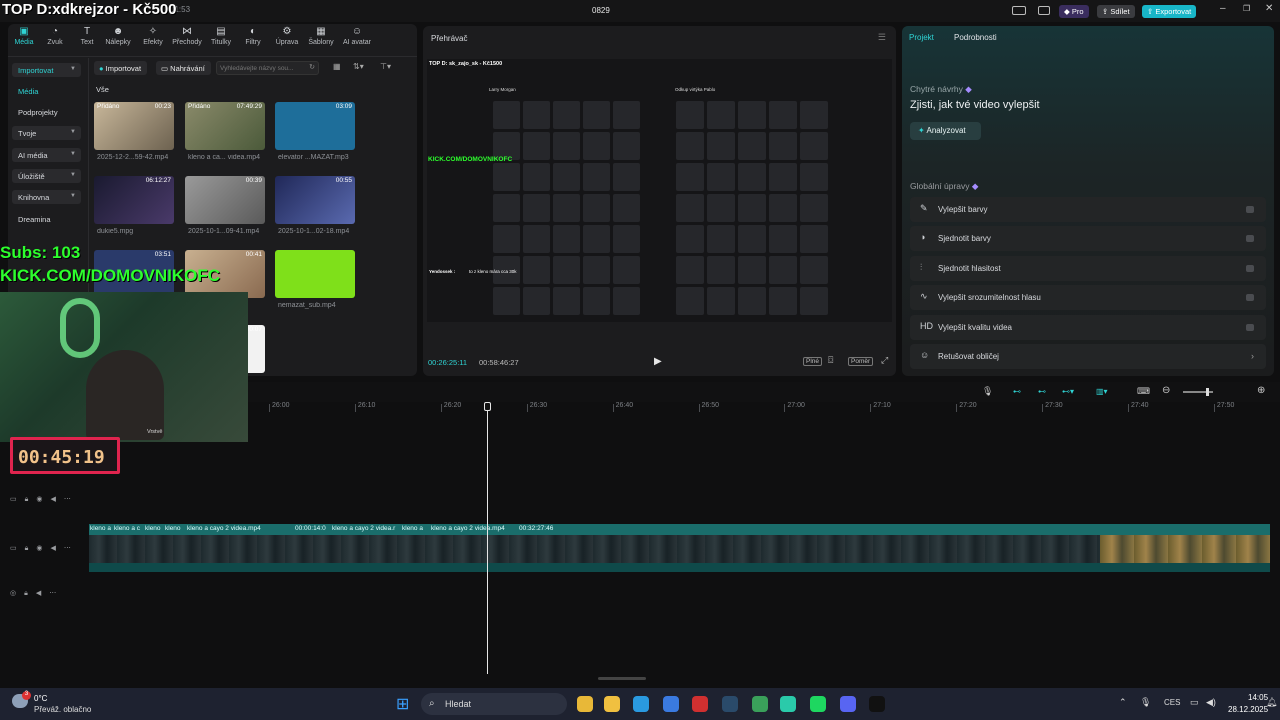  I want to click on full-quality-button: Plné, so click(813, 361).